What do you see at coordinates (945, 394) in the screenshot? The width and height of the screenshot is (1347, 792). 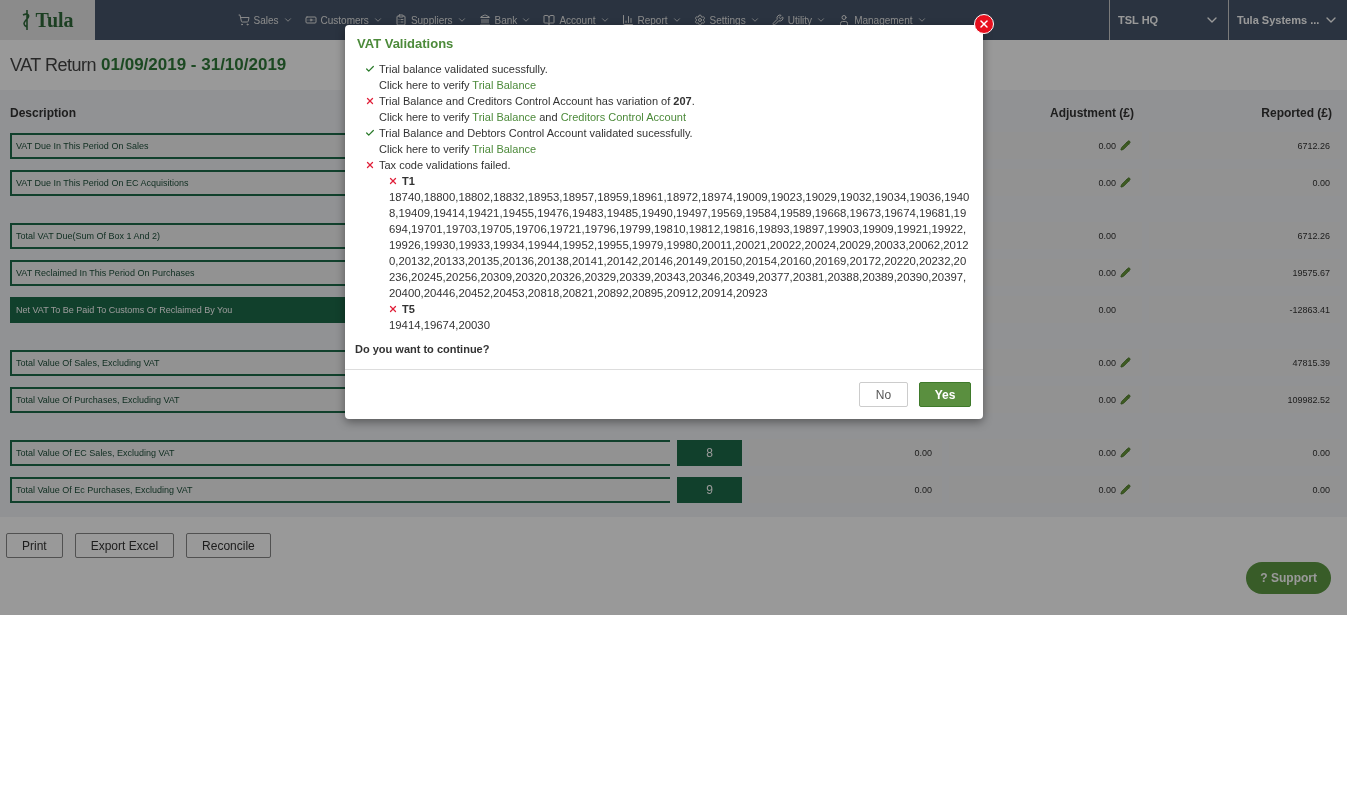 I see `confirm-button: Yes` at bounding box center [945, 394].